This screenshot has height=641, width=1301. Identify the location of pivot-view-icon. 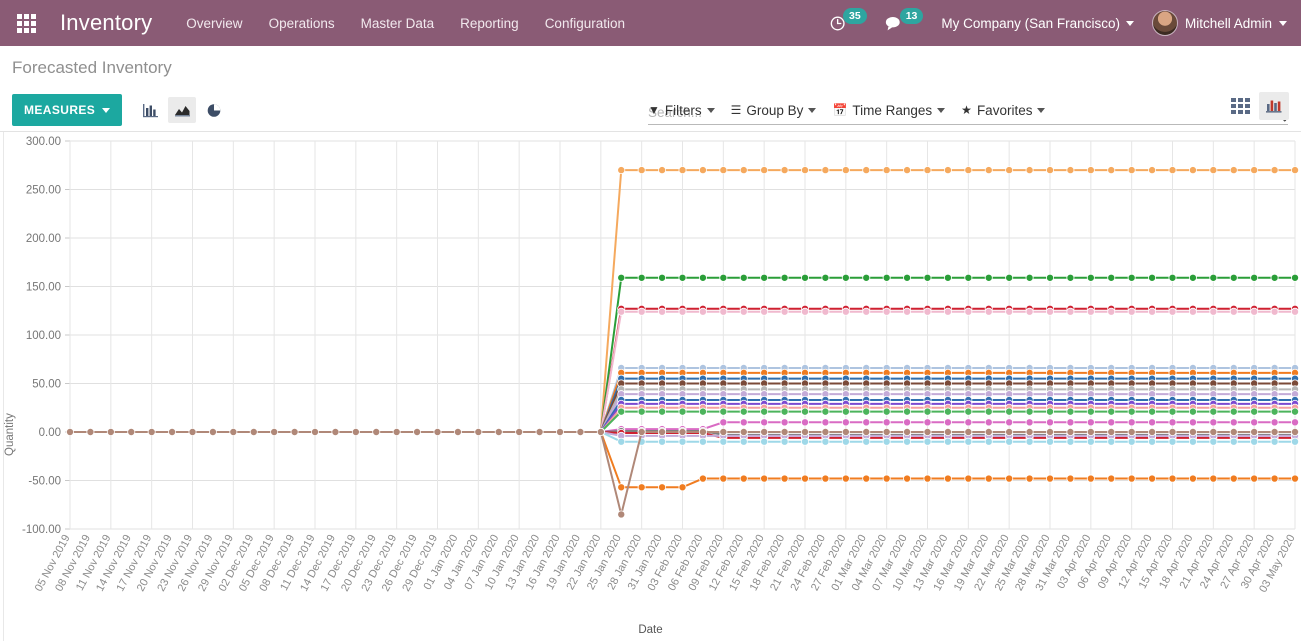
(1240, 106).